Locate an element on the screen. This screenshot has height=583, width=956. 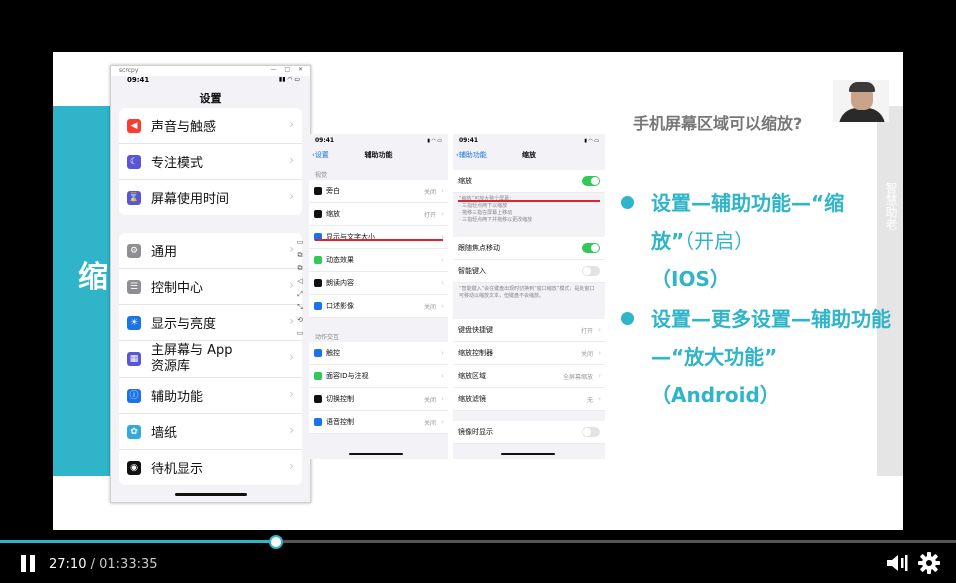
row-smart-typing: 智能键入 is located at coordinates (529, 271).